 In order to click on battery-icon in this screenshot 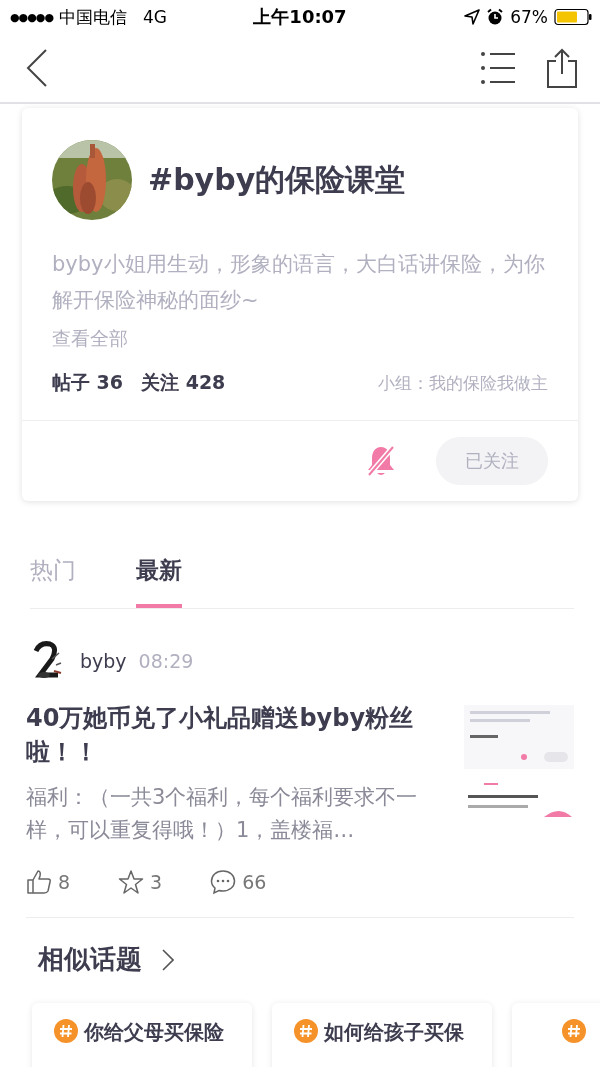, I will do `click(573, 17)`.